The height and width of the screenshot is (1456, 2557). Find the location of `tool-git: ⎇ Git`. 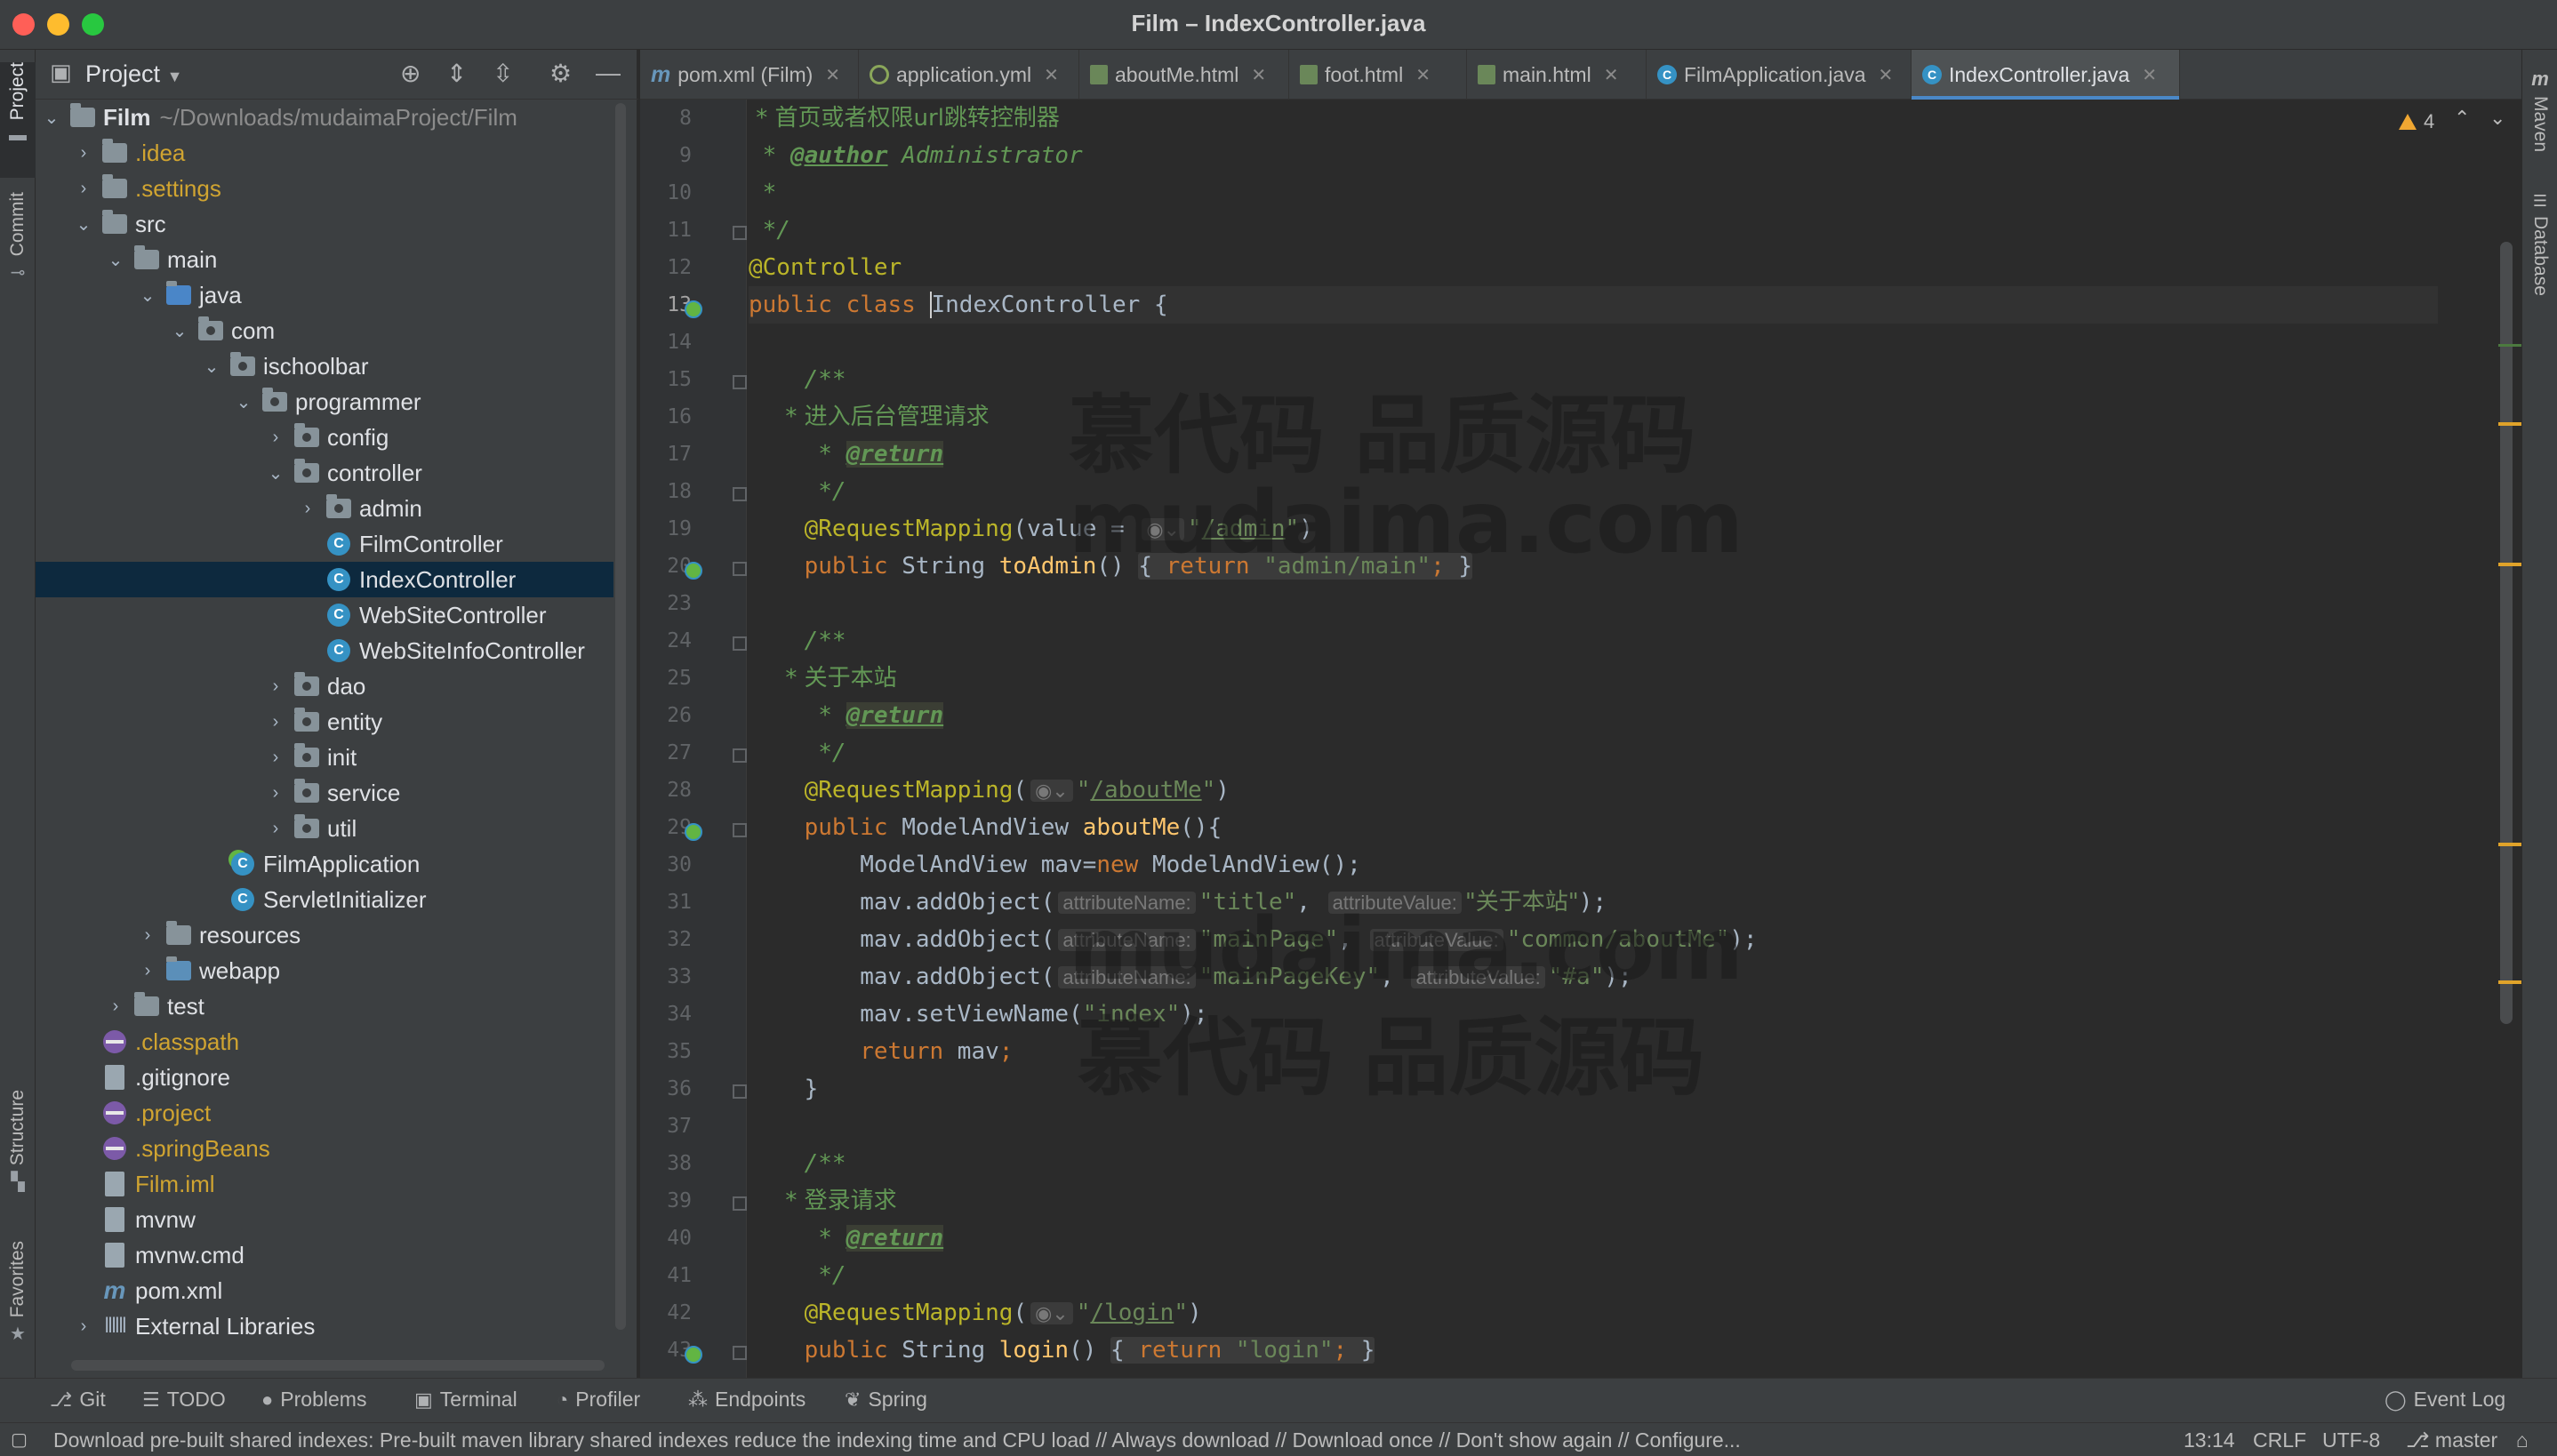

tool-git: ⎇ Git is located at coordinates (78, 1400).